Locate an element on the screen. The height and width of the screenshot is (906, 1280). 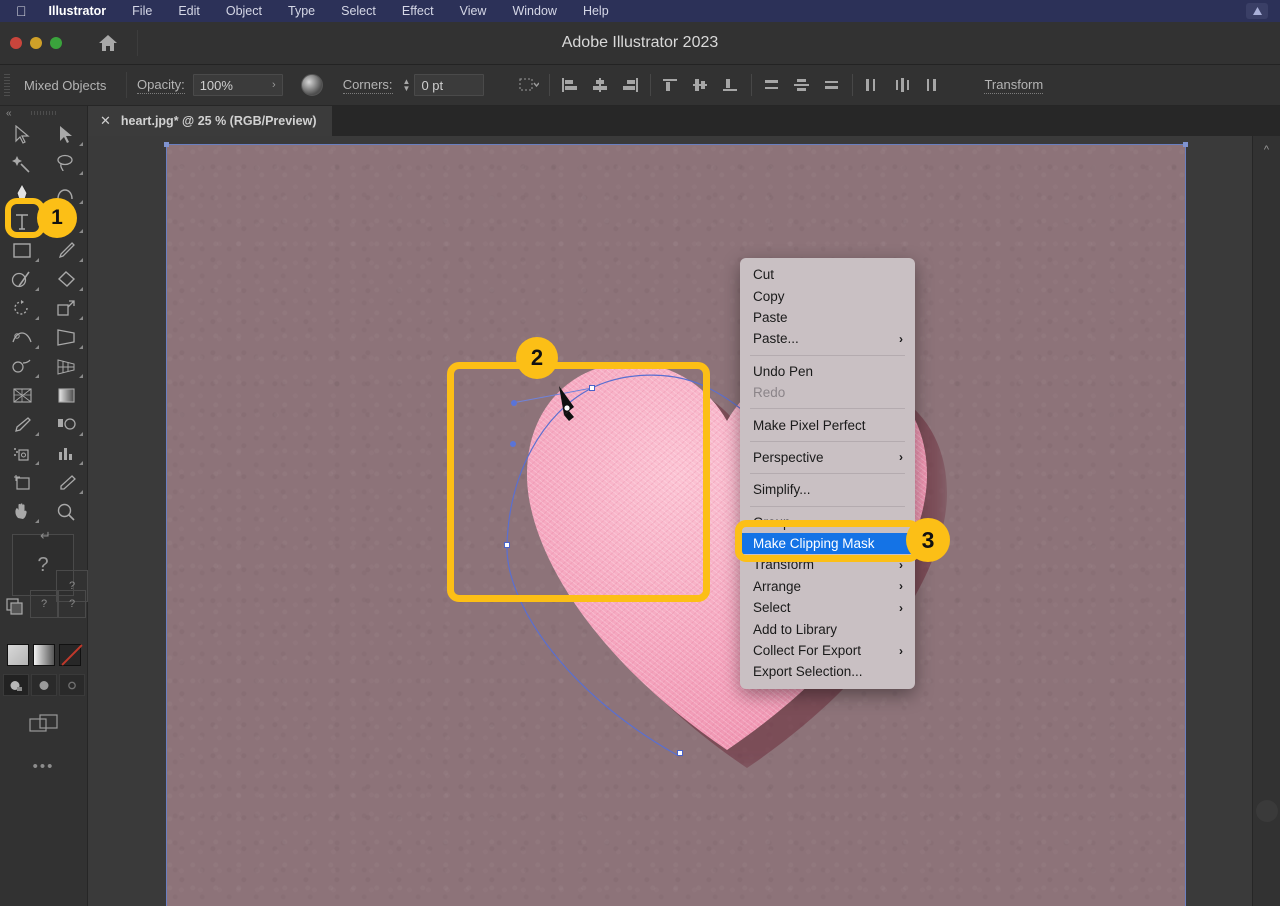
drag-grip-icon is located at coordinates (43, 113).